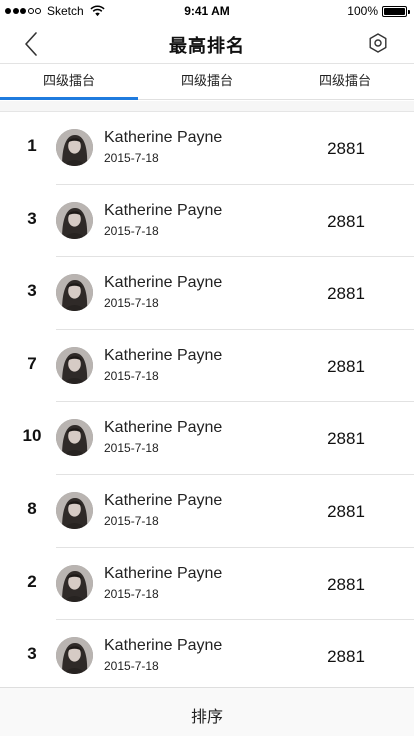 The height and width of the screenshot is (736, 414). I want to click on bottom-bar: 排序, so click(207, 711).